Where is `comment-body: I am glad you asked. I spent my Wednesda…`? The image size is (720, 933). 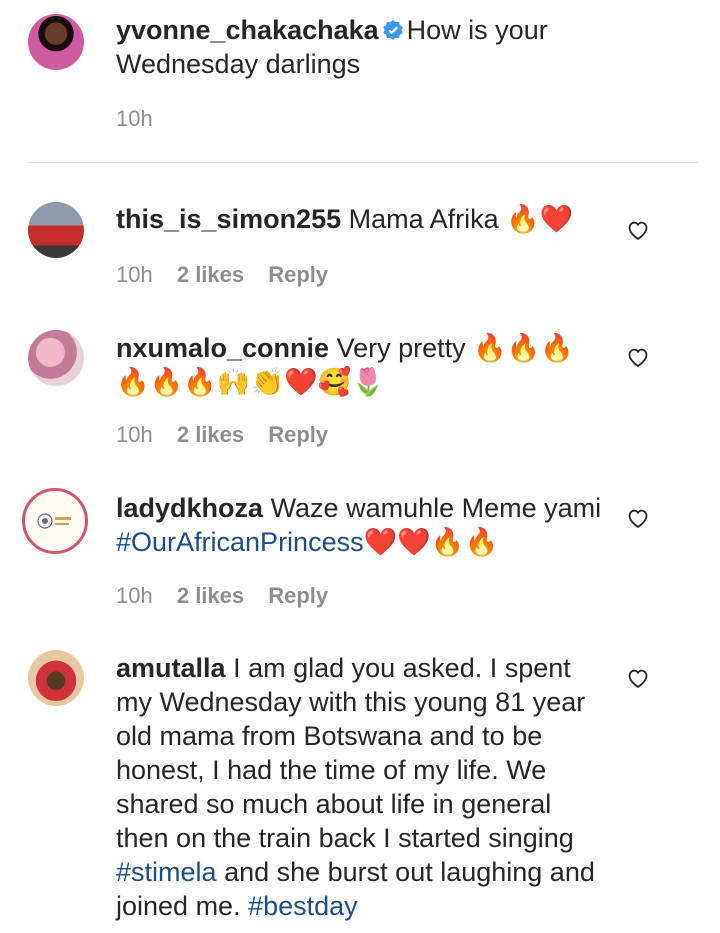 comment-body: I am glad you asked. I spent my Wednesda… is located at coordinates (351, 753).